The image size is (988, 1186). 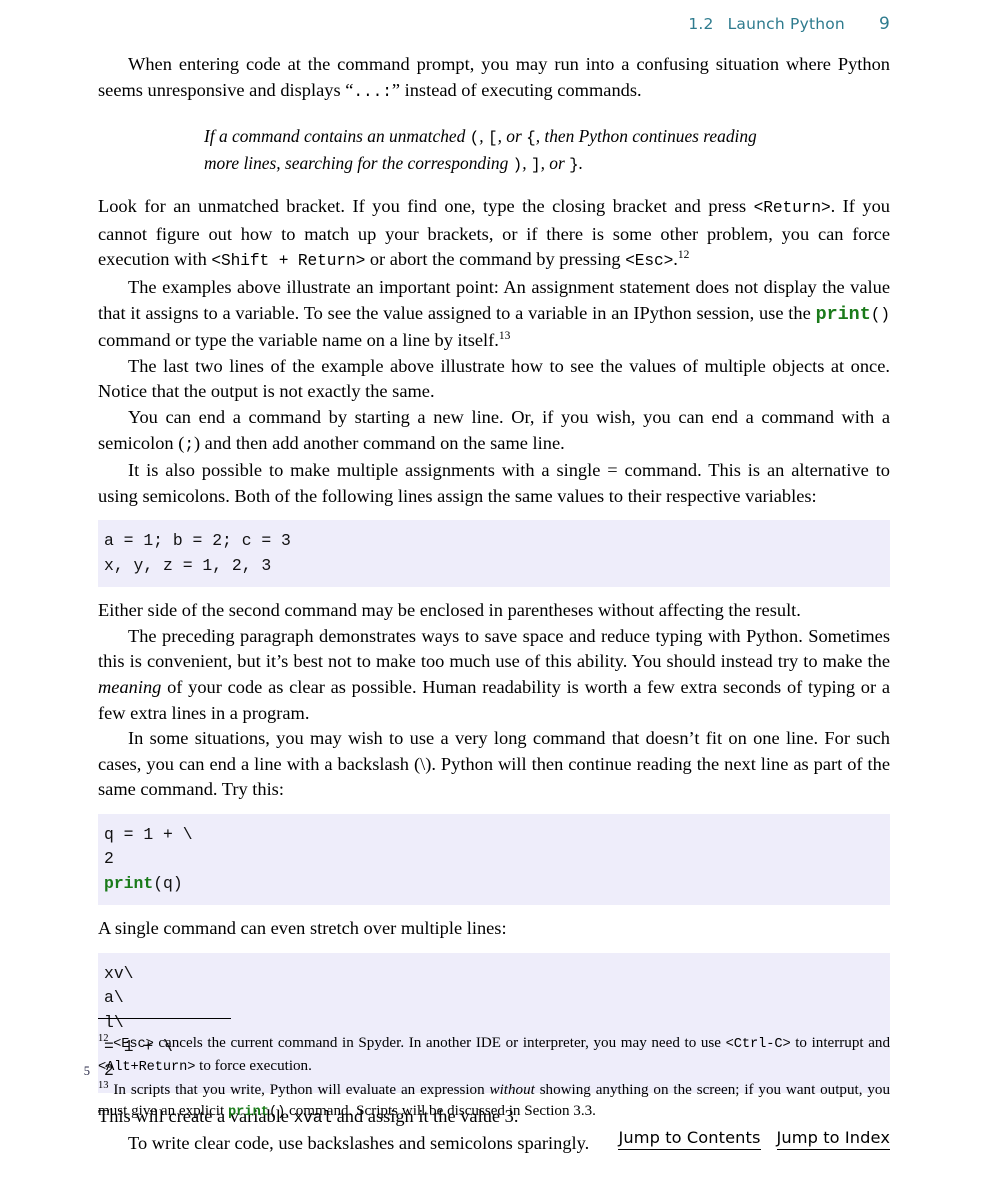 What do you see at coordinates (147, 1067) in the screenshot?
I see `footnote-code-alt-return: <Alt+Return>` at bounding box center [147, 1067].